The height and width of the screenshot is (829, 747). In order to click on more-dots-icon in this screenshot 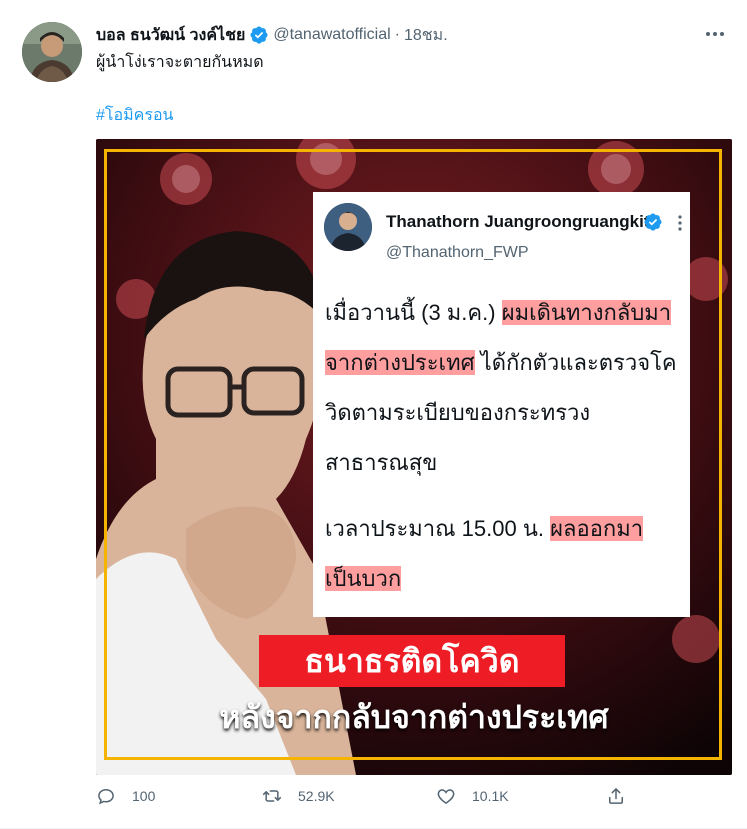, I will do `click(715, 34)`.